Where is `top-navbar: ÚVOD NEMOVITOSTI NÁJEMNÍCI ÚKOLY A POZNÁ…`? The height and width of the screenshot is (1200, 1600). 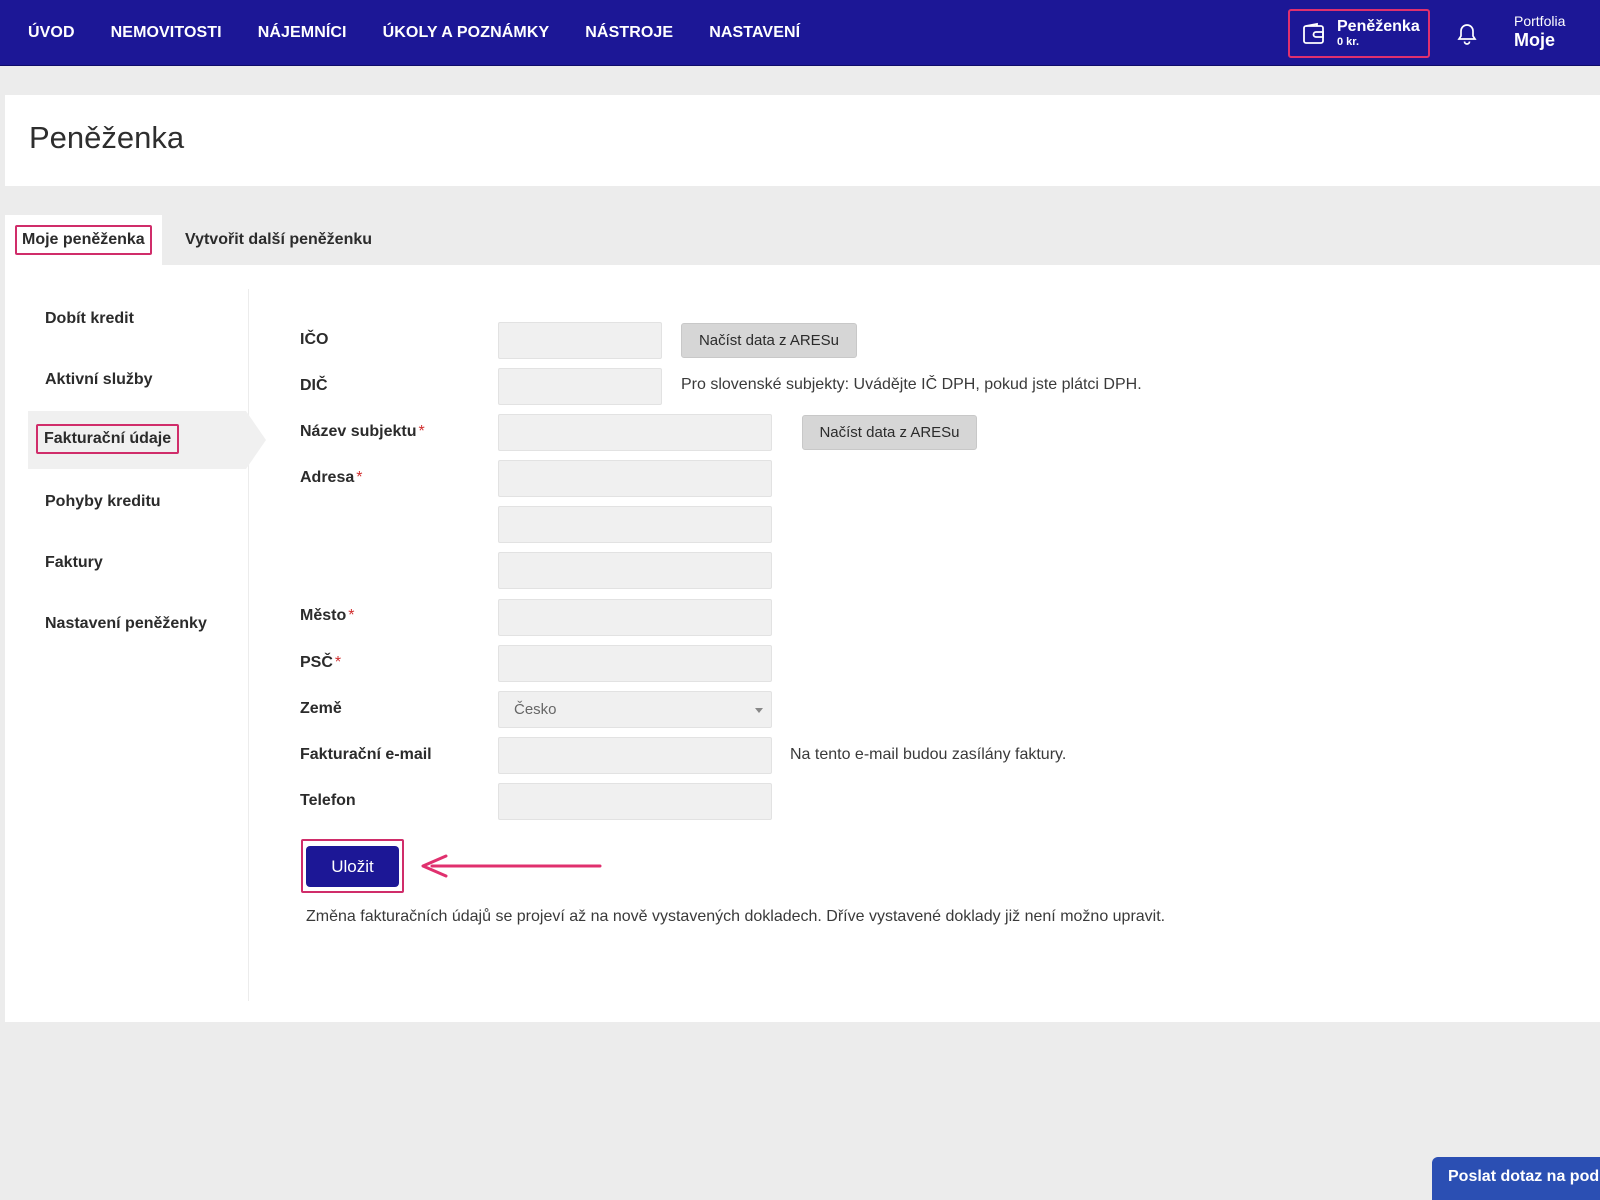
top-navbar: ÚVOD NEMOVITOSTI NÁJEMNÍCI ÚKOLY A POZNÁ… is located at coordinates (800, 33).